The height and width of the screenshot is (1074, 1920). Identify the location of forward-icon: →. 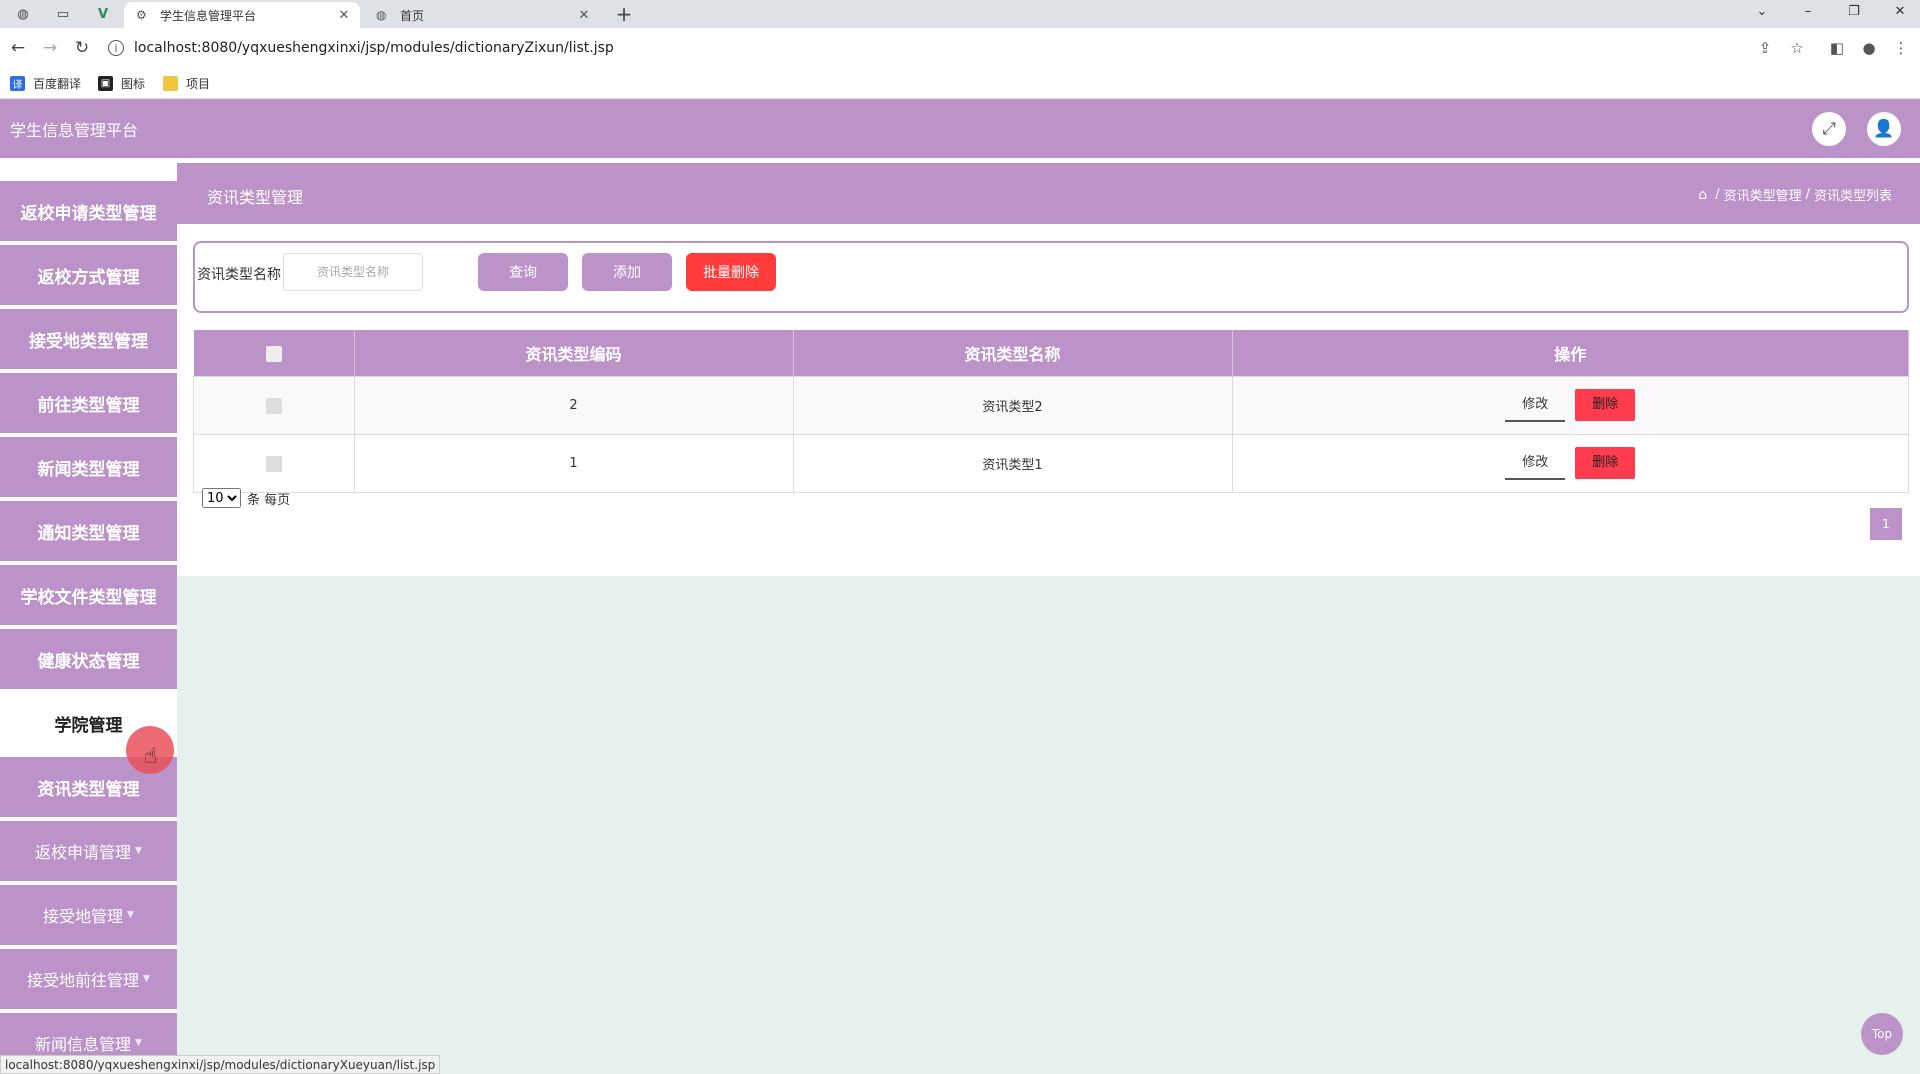
(50, 48).